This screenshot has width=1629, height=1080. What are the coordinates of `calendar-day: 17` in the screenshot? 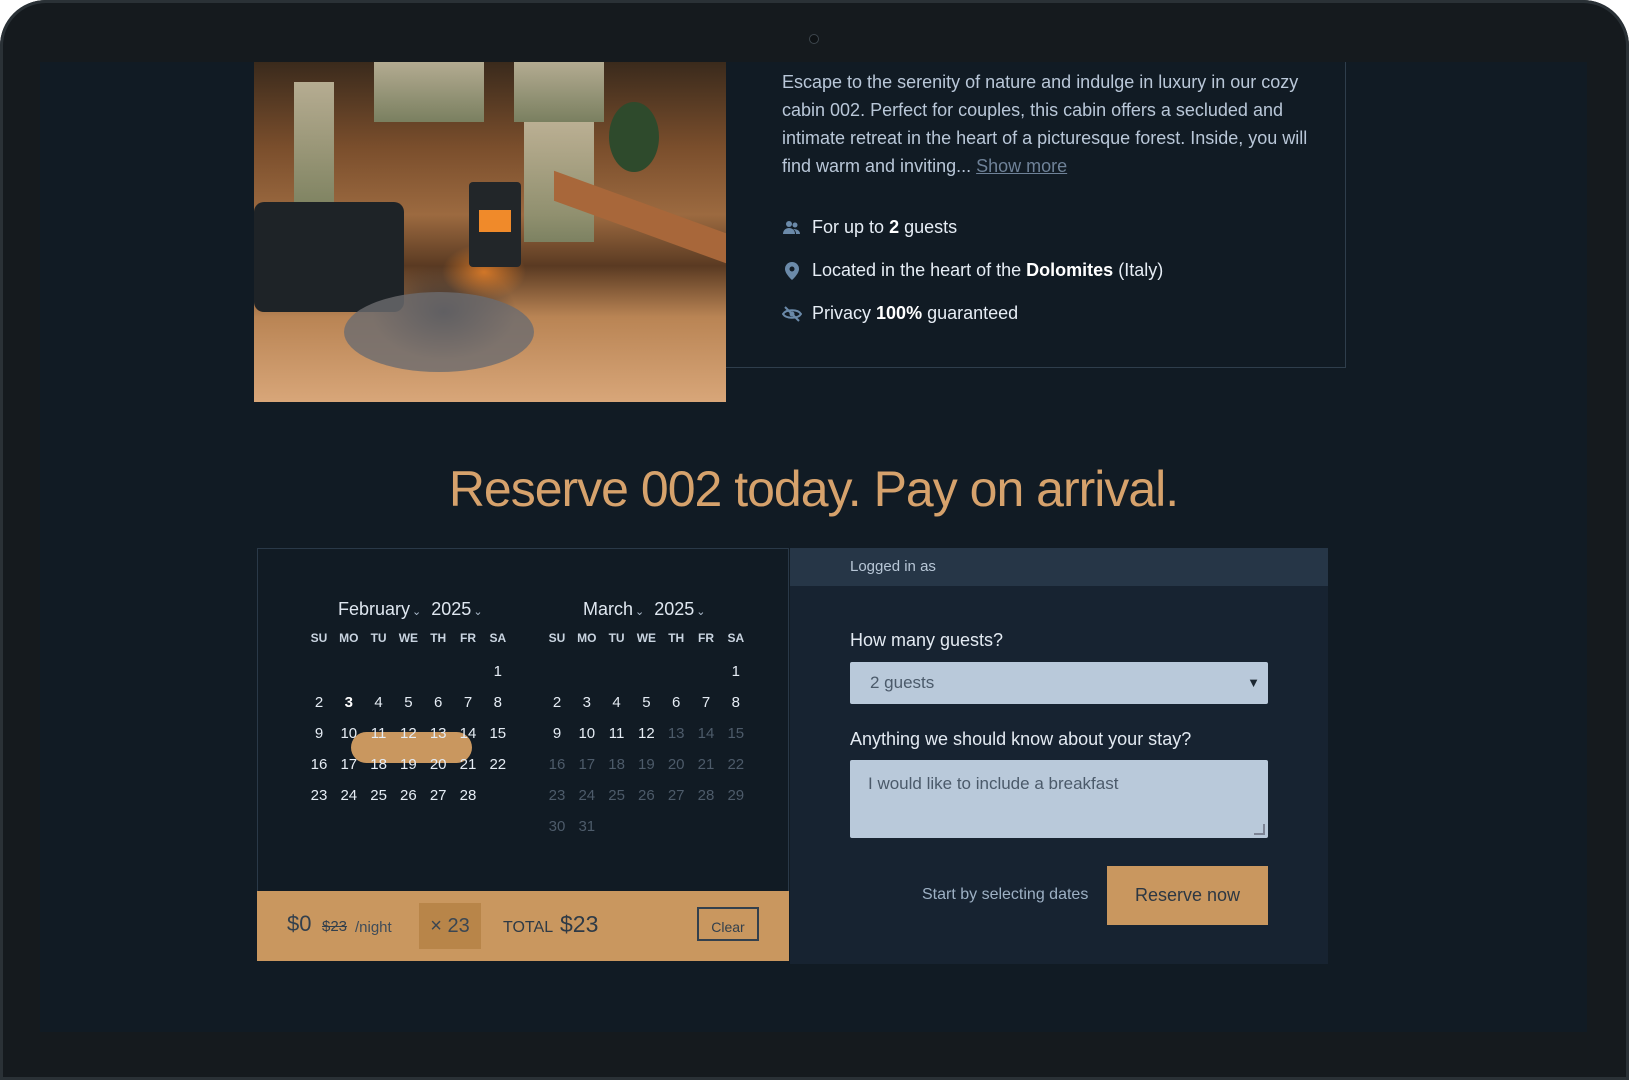 It's located at (349, 765).